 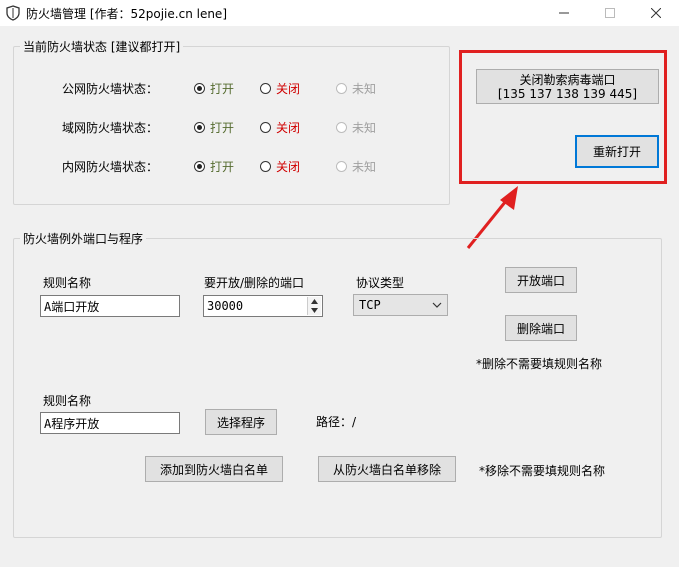 What do you see at coordinates (110, 89) in the screenshot?
I see `public-firewall-label: 公网防火墙状态：` at bounding box center [110, 89].